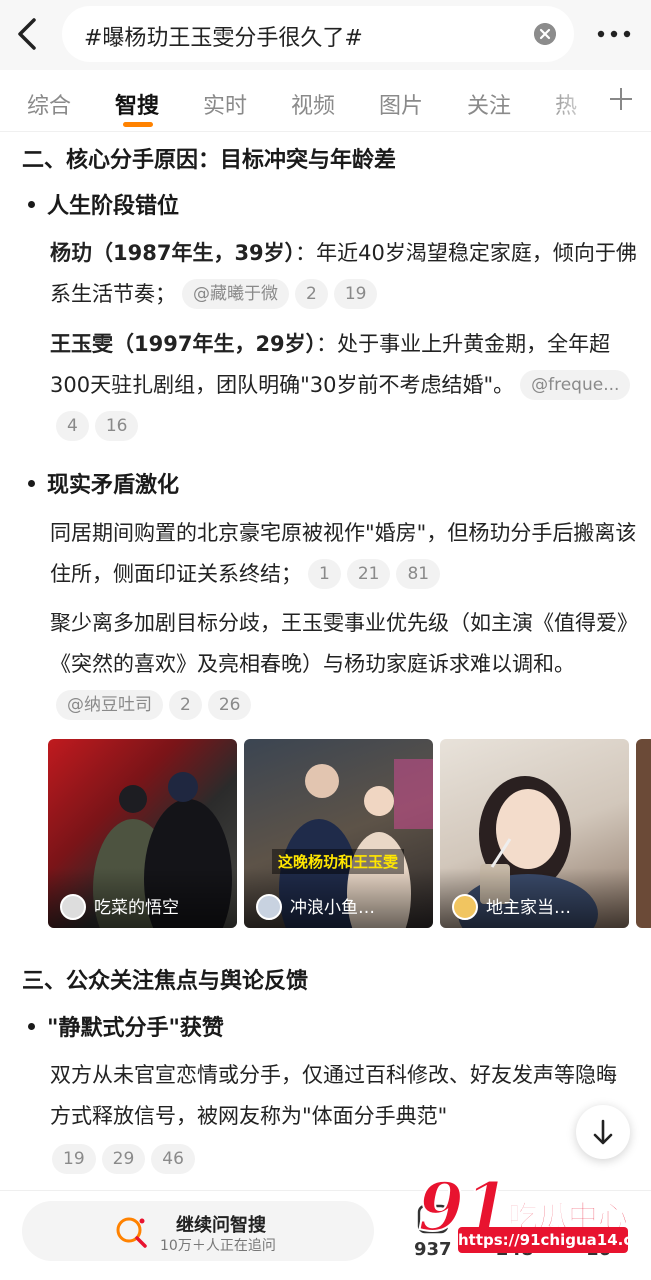 The image size is (651, 1280). What do you see at coordinates (113, 206) in the screenshot?
I see `bullet-label: 人生阶段错位` at bounding box center [113, 206].